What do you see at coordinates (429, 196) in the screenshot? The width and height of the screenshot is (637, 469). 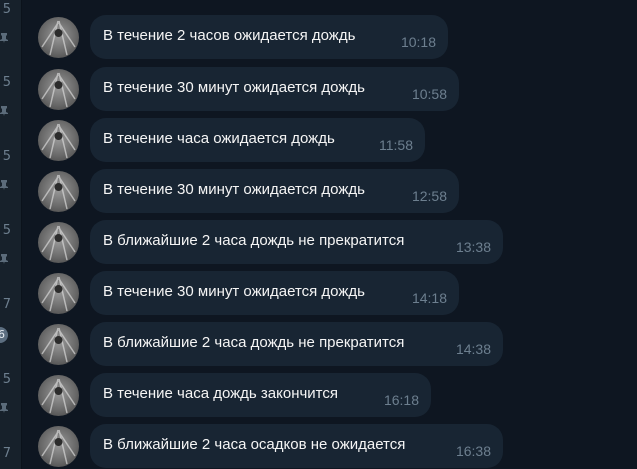 I see `message-time: 12:58` at bounding box center [429, 196].